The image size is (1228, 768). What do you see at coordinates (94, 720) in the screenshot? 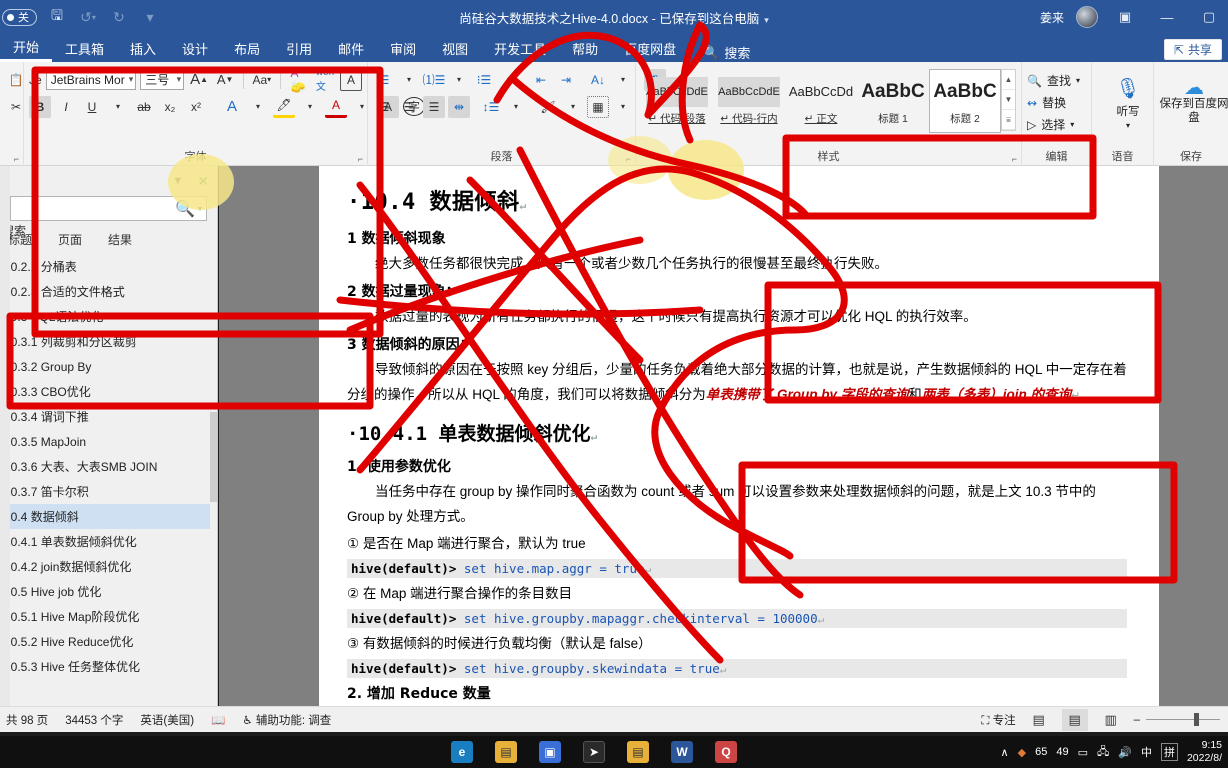
I see `word-count: 34453 个字` at bounding box center [94, 720].